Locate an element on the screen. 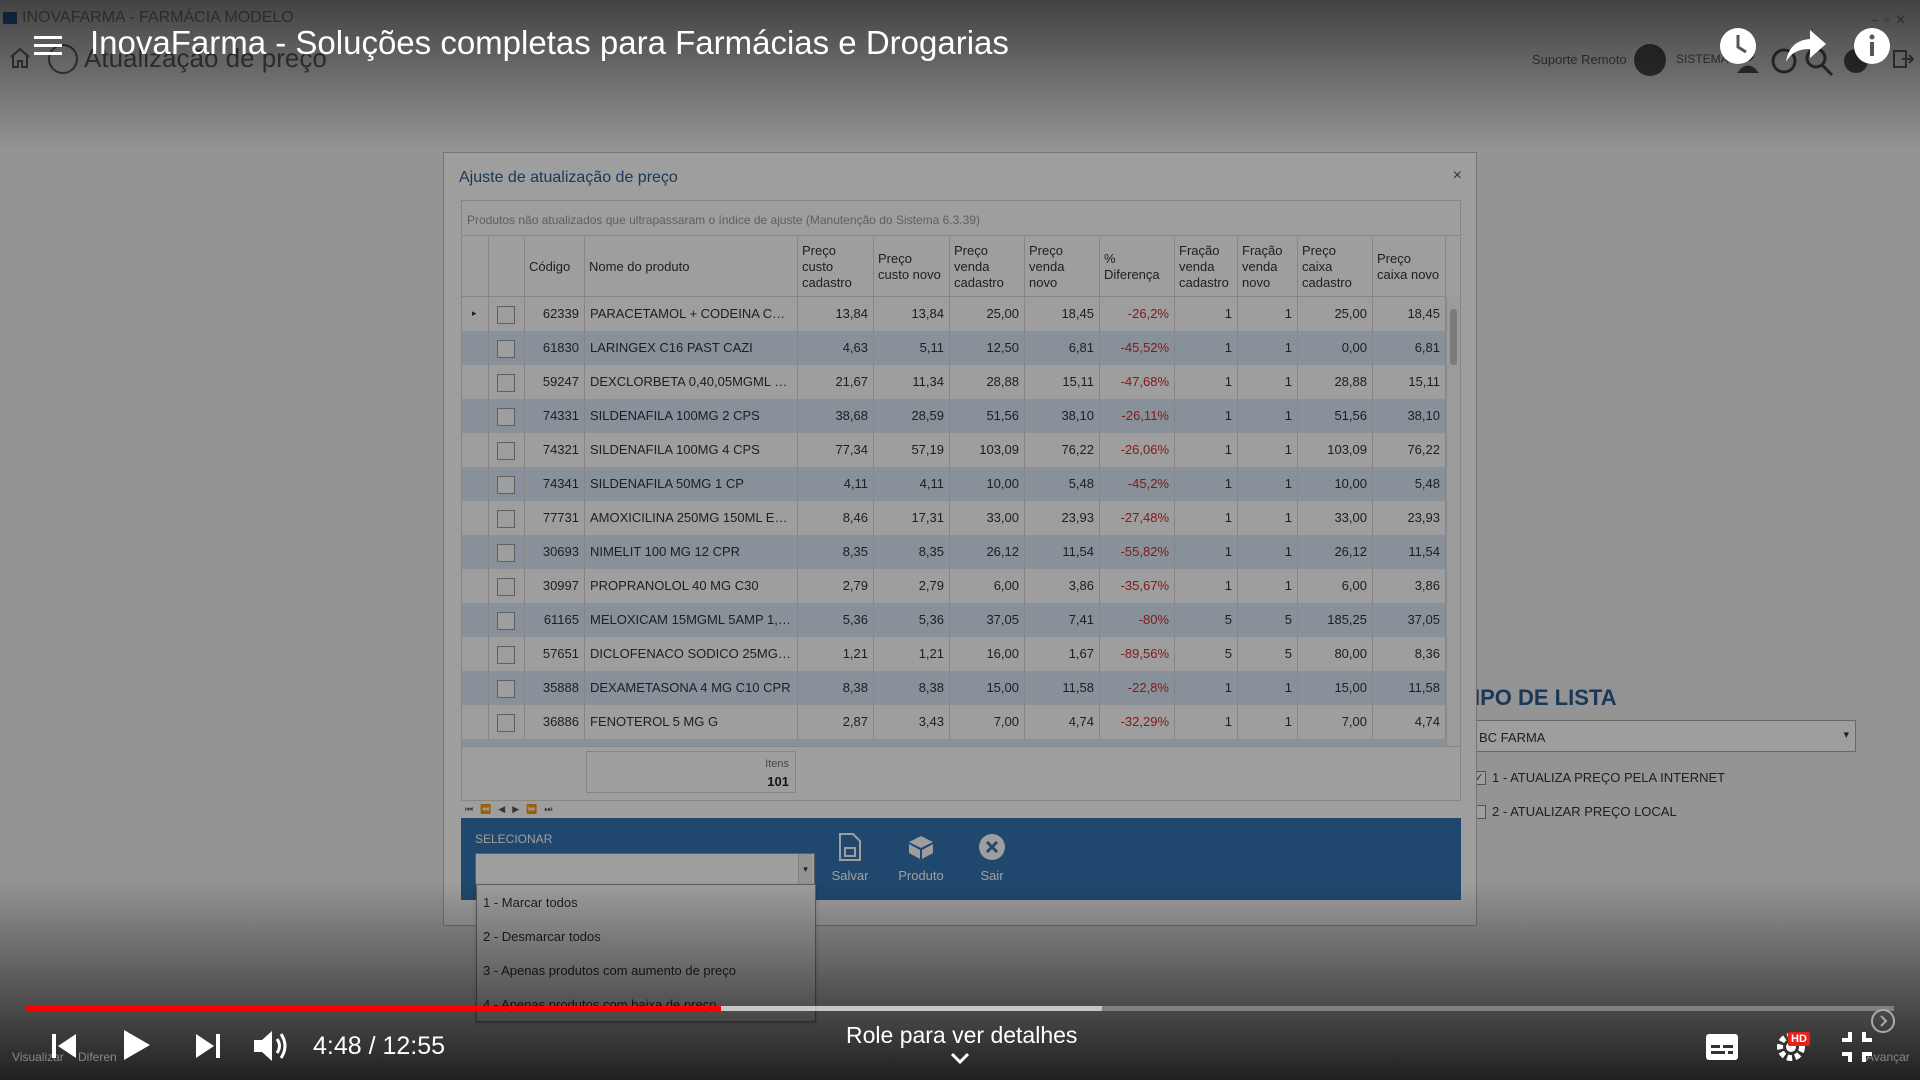 Image resolution: width=1920 pixels, height=1080 pixels. scroll-hint: Role para ver detalhes is located at coordinates (961, 1035).